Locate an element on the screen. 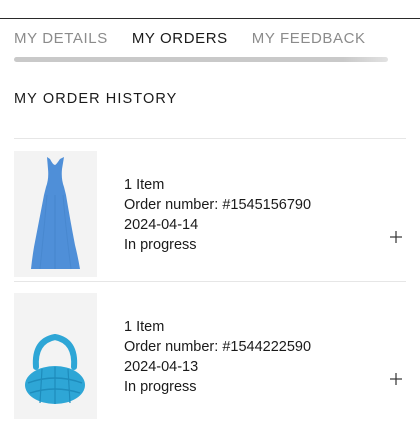  product-thumbnail-bag is located at coordinates (55, 356).